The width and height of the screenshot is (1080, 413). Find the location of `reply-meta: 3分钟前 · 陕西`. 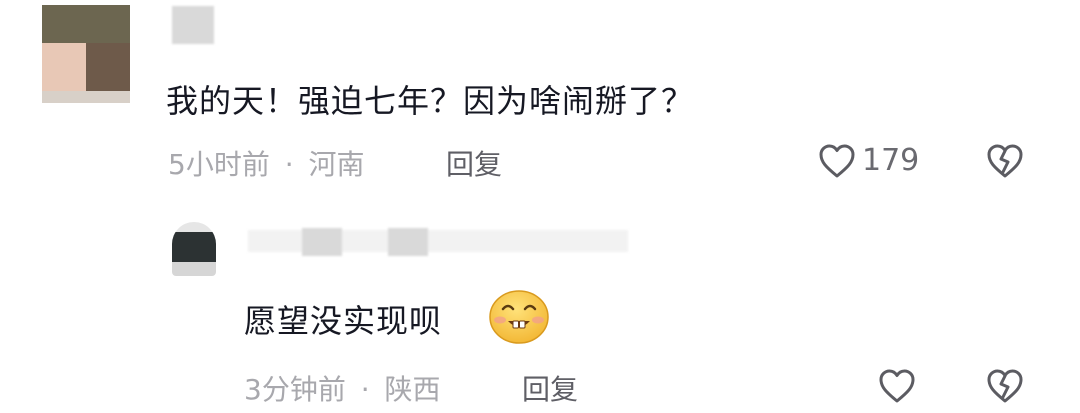

reply-meta: 3分钟前 · 陕西 is located at coordinates (342, 388).